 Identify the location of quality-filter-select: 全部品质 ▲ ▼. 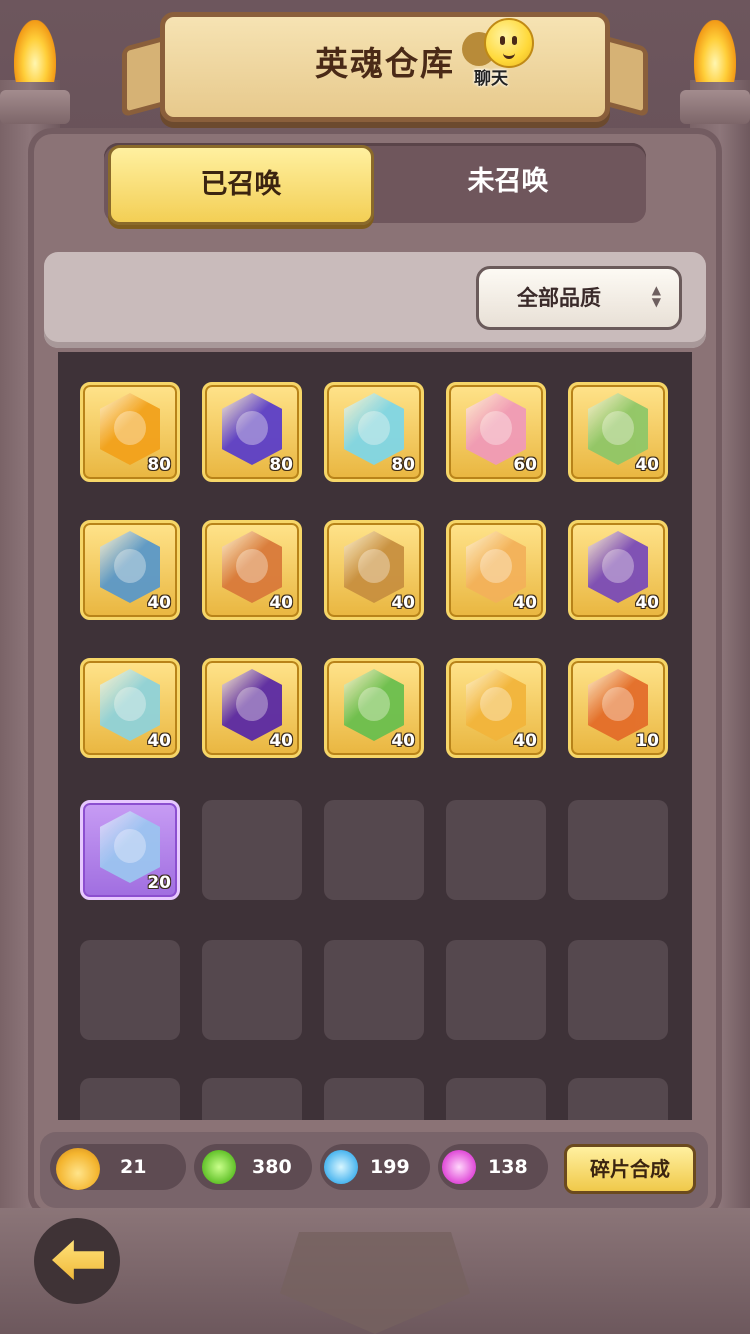
(579, 298).